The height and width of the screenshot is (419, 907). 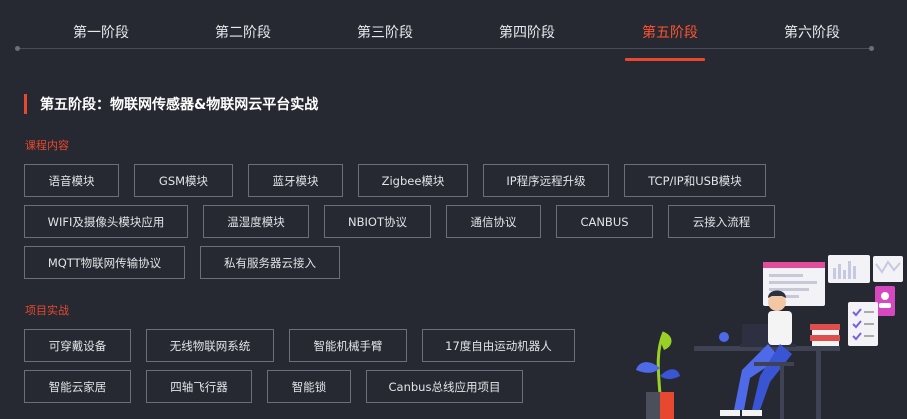 What do you see at coordinates (104, 262) in the screenshot?
I see `course-tag: MQTT物联网传输协议` at bounding box center [104, 262].